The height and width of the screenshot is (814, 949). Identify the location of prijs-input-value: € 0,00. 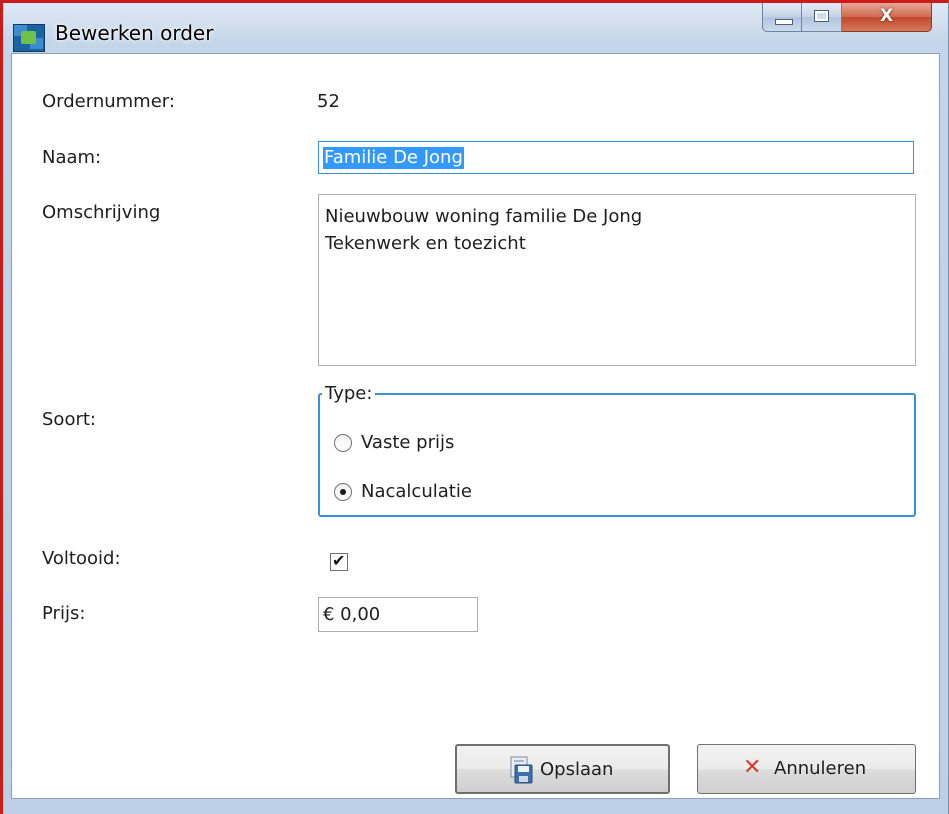
(352, 614).